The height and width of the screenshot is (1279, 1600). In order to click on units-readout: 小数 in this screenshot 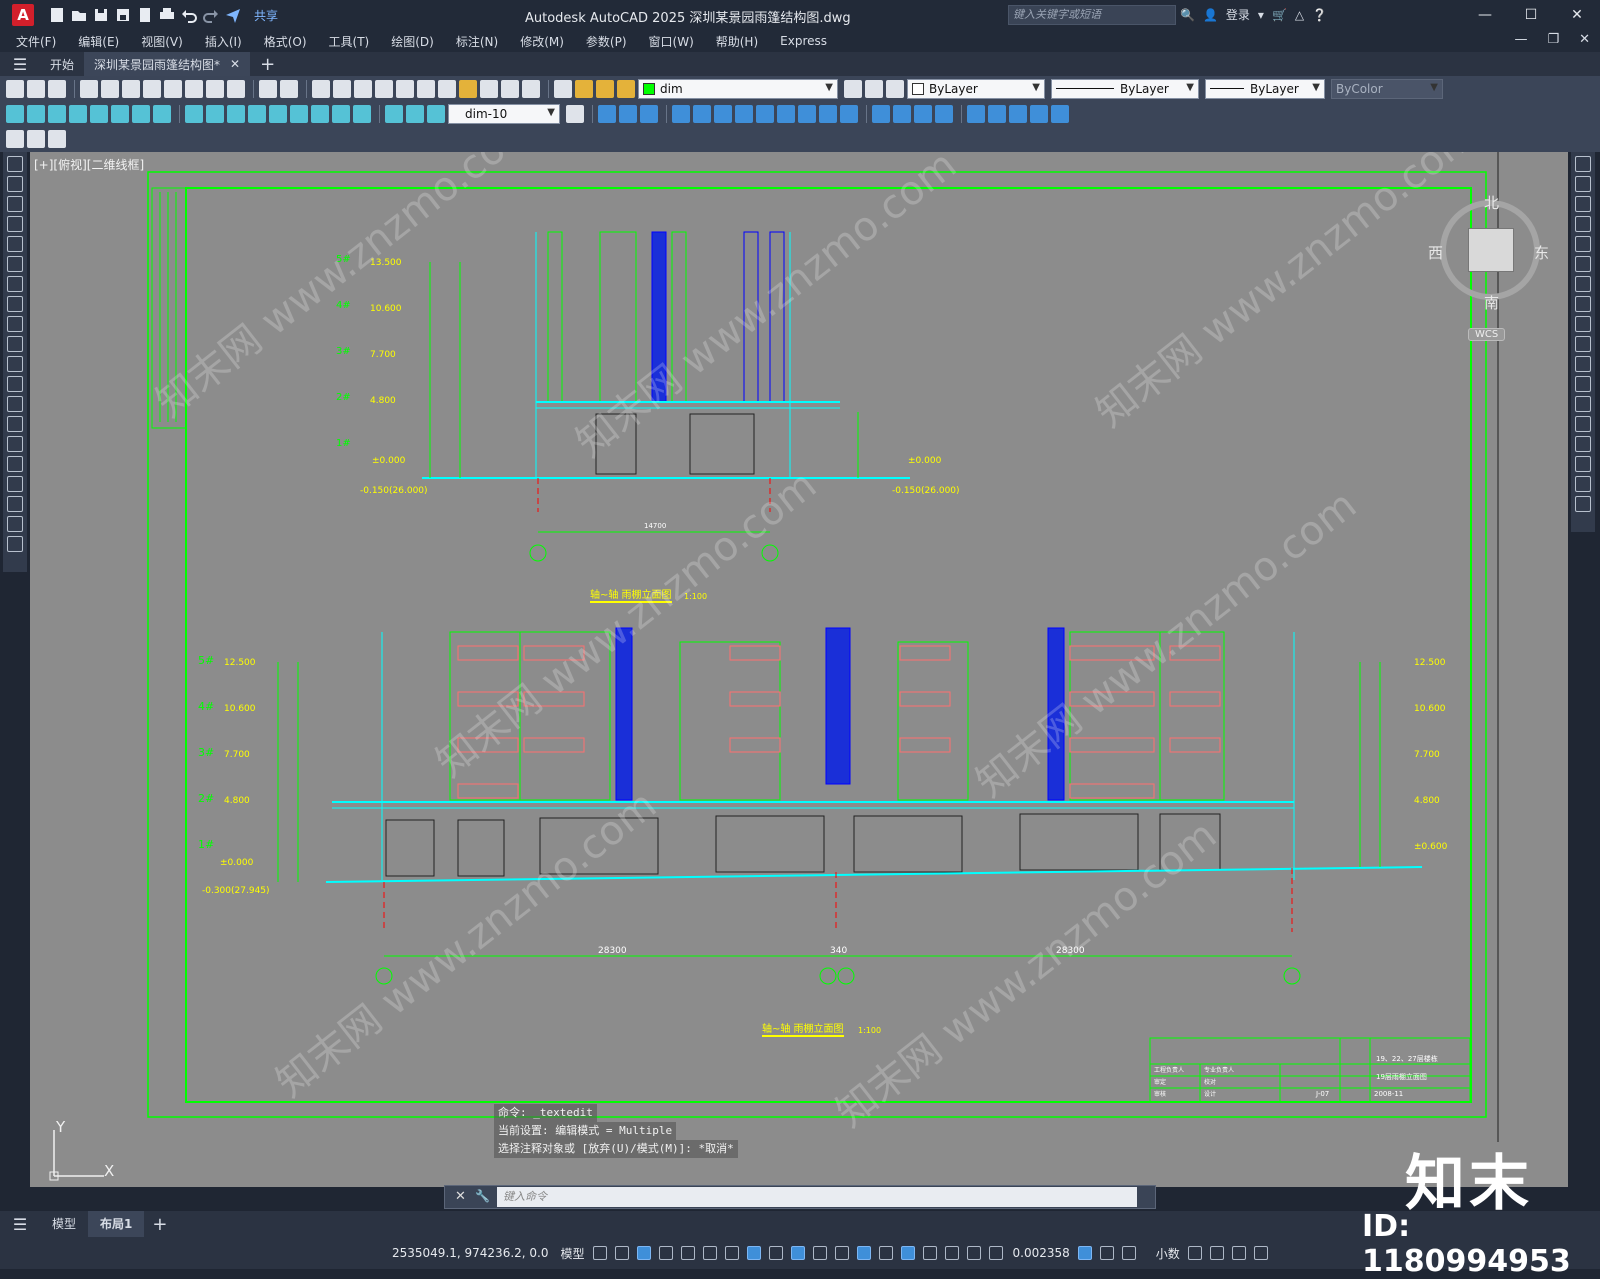, I will do `click(1168, 1253)`.